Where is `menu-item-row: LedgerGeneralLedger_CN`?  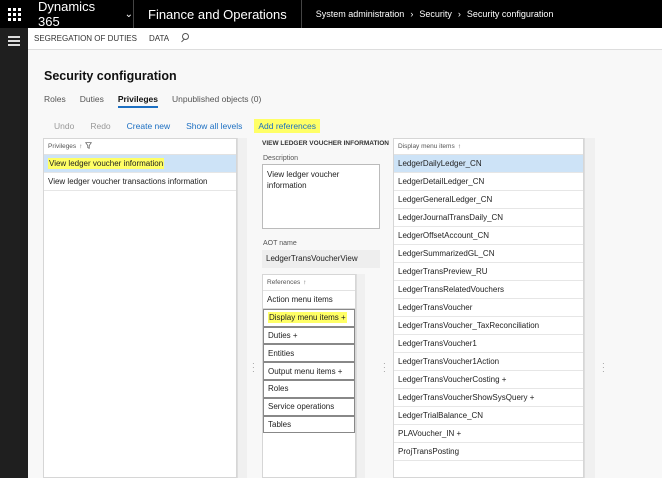 menu-item-row: LedgerGeneralLedger_CN is located at coordinates (488, 200).